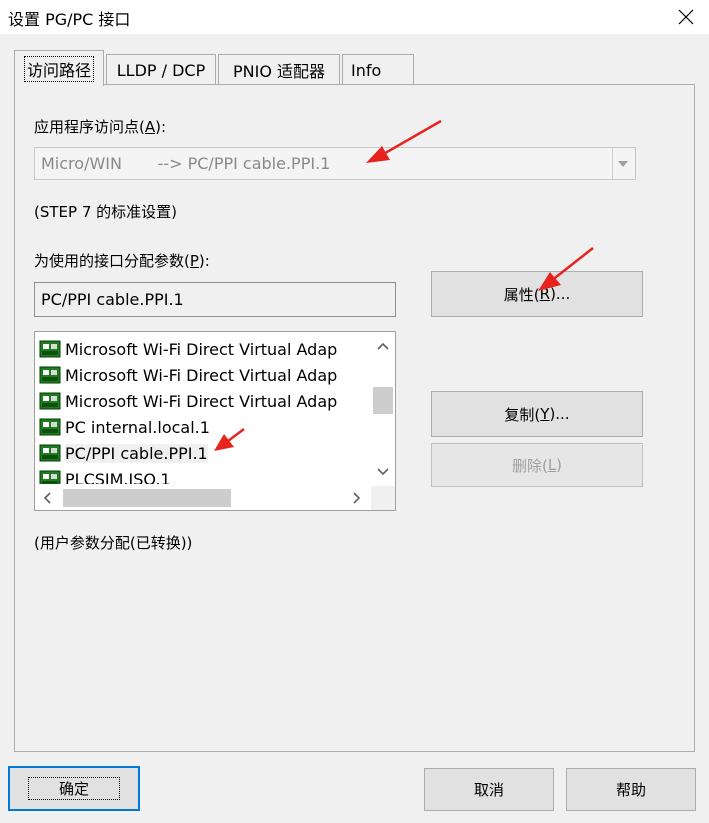  I want to click on list-item: PLCSIM.ISO.1, so click(203, 475).